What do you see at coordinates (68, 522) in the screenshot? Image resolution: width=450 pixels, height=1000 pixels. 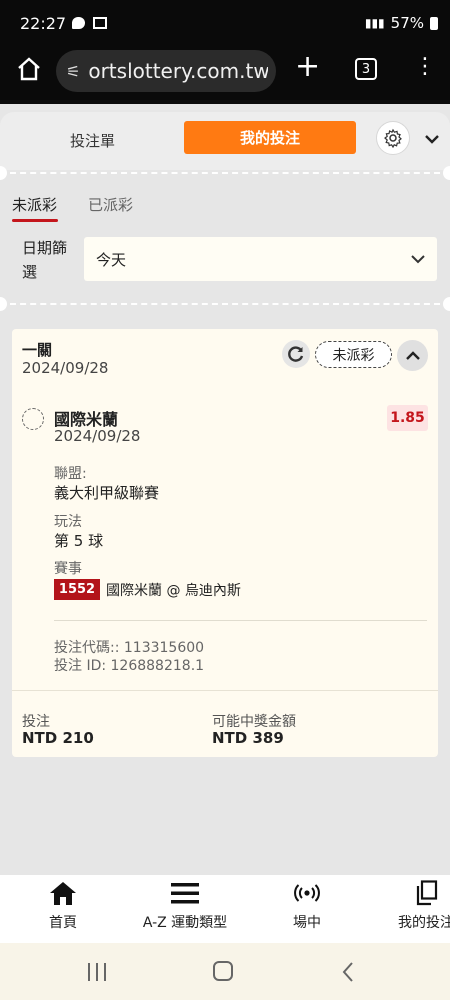 I see `market-label: 玩法` at bounding box center [68, 522].